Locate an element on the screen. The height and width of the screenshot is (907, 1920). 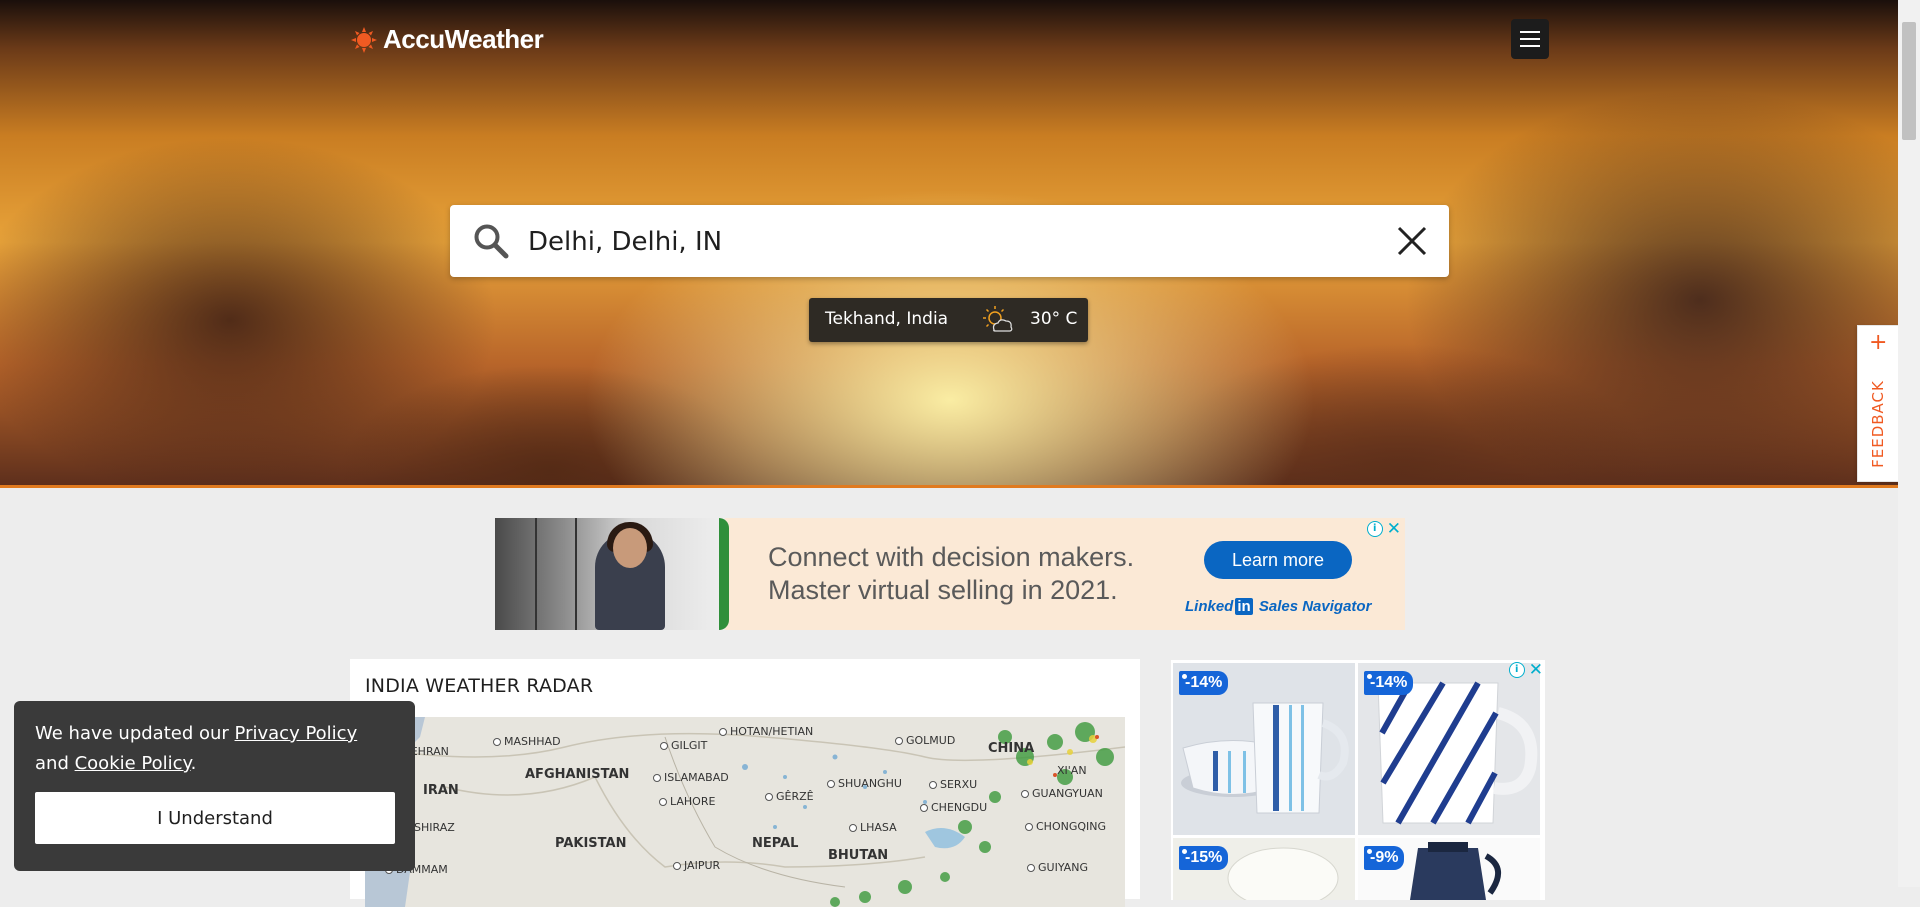
map-city-shuanghu: SHUANGHU is located at coordinates (864, 783).